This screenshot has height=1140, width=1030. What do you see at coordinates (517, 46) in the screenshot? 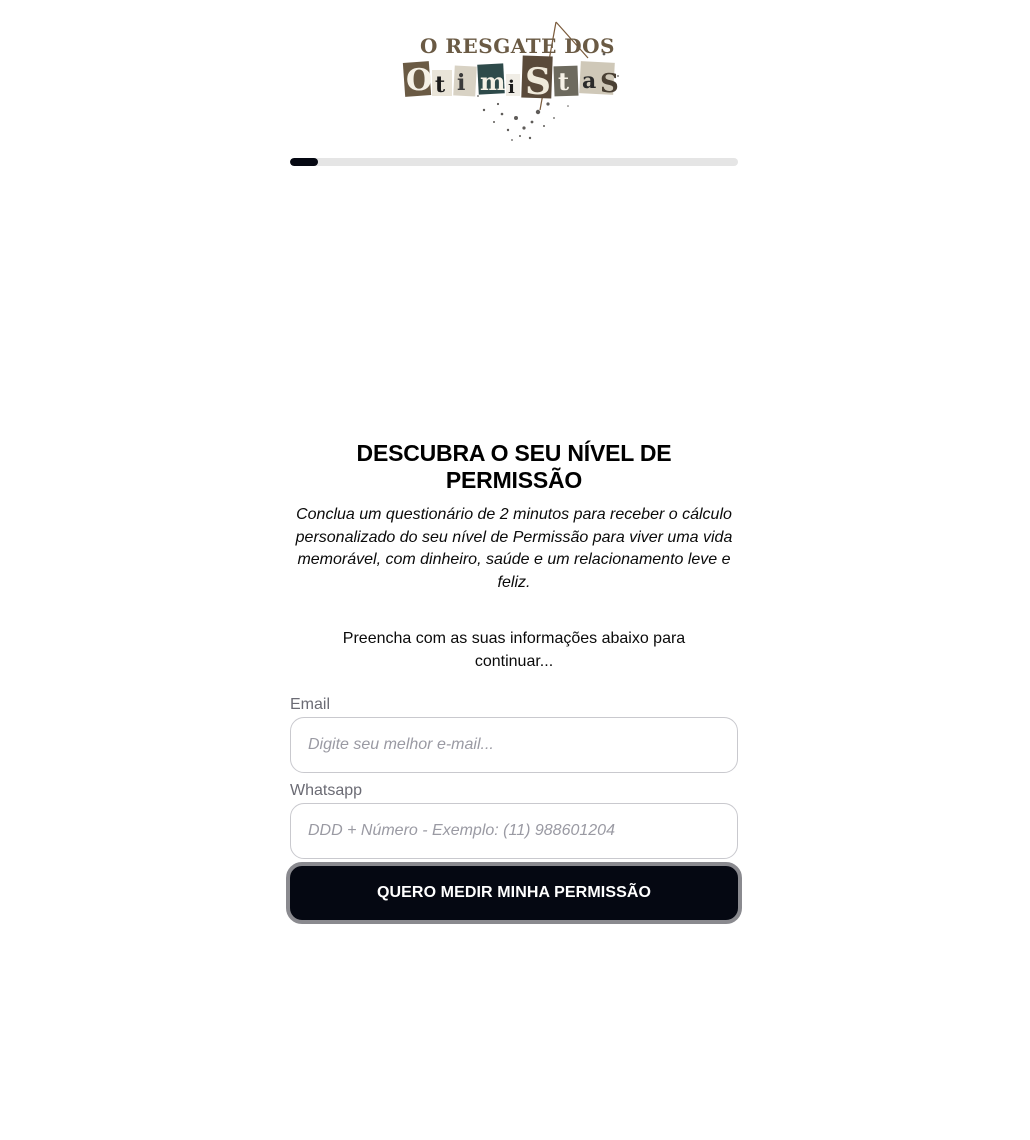
I see `logo-title-line1: O RESGATE DOS` at bounding box center [517, 46].